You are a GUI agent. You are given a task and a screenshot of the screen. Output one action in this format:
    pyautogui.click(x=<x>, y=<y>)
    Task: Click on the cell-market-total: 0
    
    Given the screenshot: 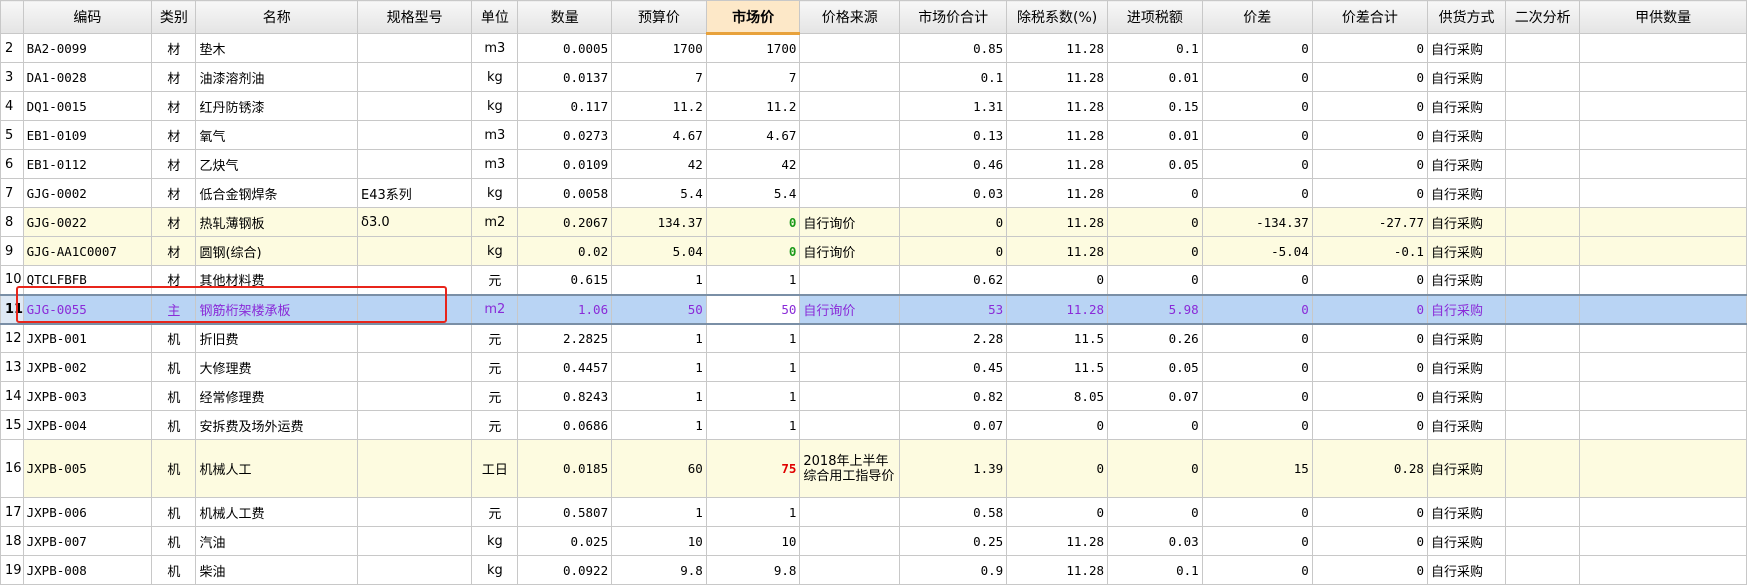 What is the action you would take?
    pyautogui.click(x=953, y=222)
    